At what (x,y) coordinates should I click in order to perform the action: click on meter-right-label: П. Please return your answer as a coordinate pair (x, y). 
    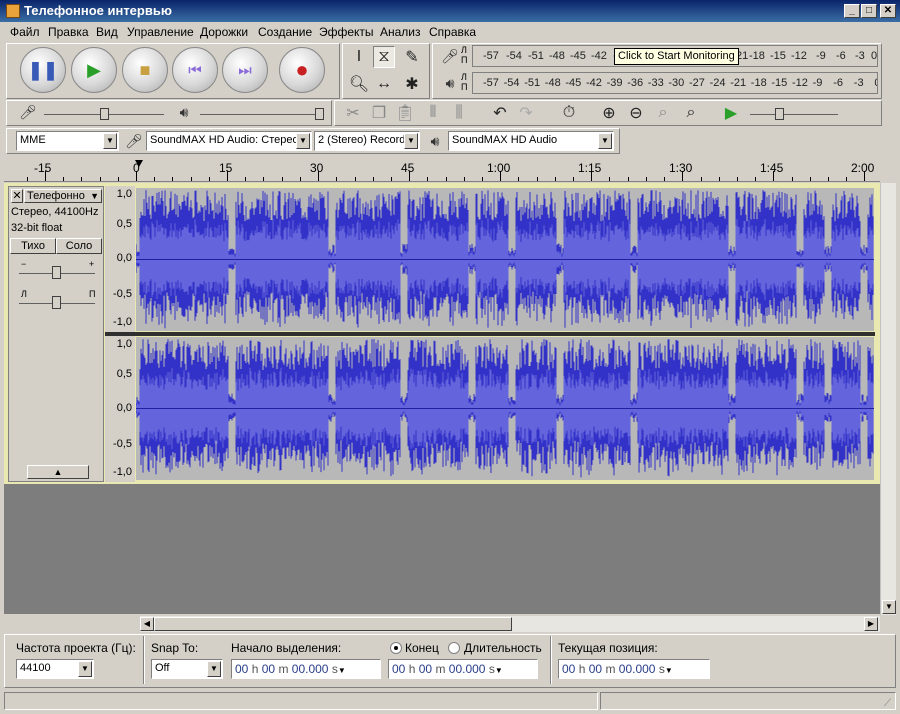
    Looking at the image, I should click on (464, 60).